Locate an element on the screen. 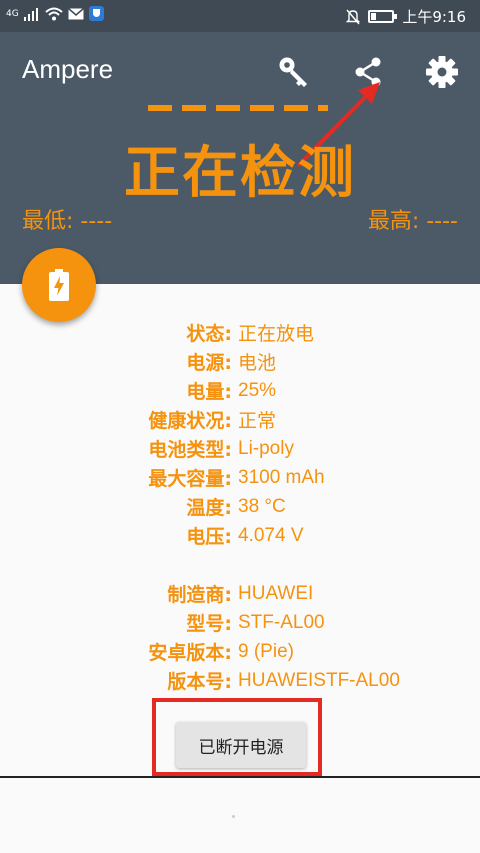 The image size is (480, 853). info-row-battery-type: 电池类型: Li-poly is located at coordinates (240, 448).